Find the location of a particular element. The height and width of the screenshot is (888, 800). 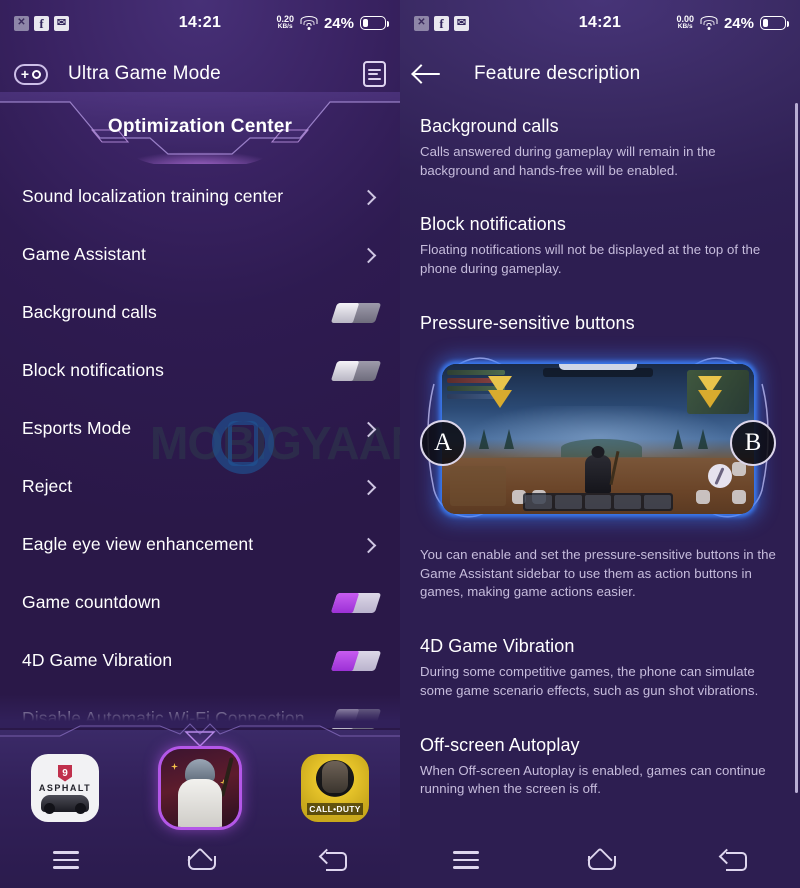

status-bar-left: ✕ f ✉ 14:21 0.20 KB/s 24% is located at coordinates (200, 23).